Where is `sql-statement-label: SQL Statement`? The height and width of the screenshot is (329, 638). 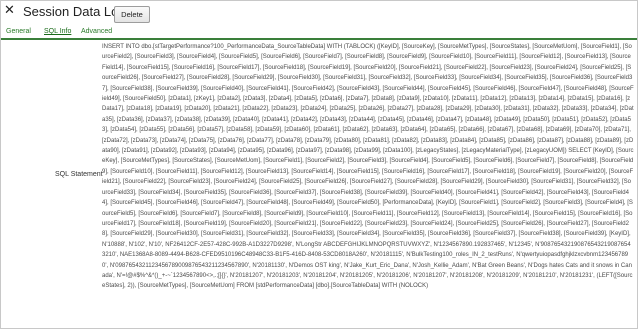 sql-statement-label: SQL Statement is located at coordinates (79, 174).